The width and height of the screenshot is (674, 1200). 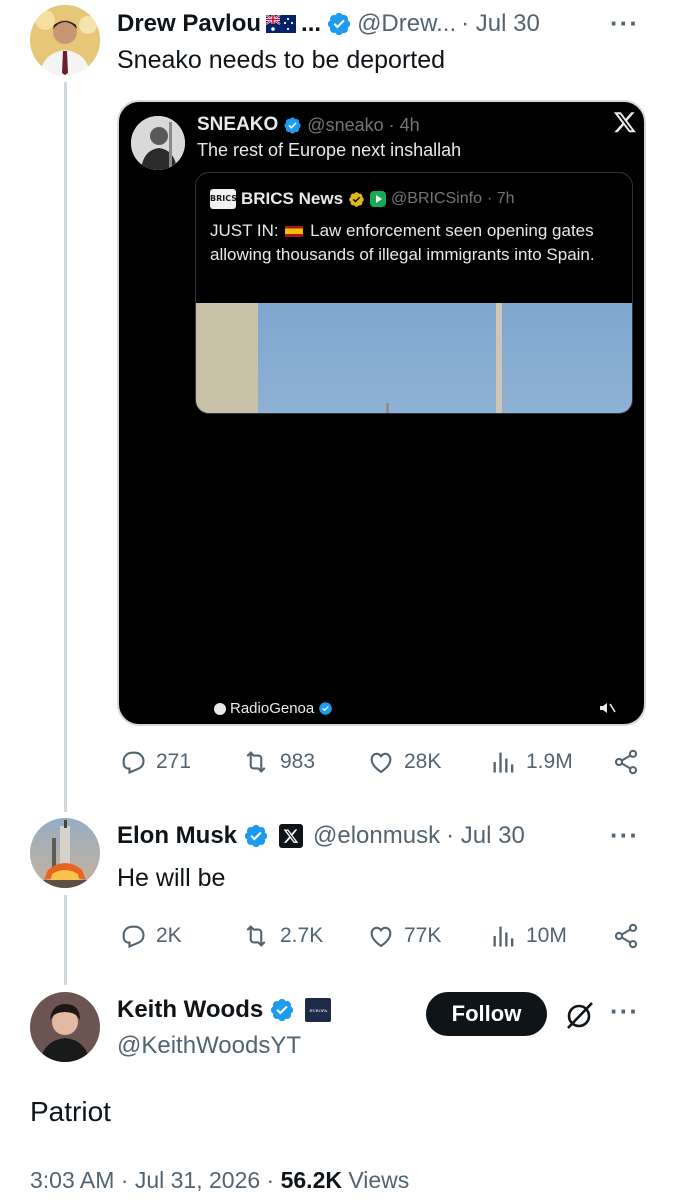 I want to click on repost-button: 2.7K, so click(x=281, y=936).